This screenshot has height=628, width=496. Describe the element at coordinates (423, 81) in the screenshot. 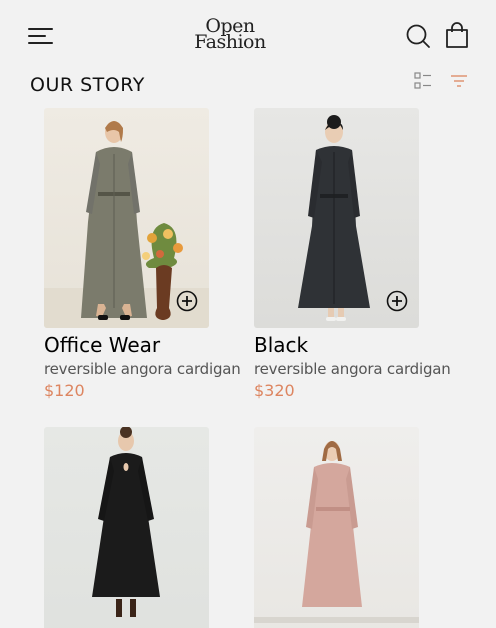

I see `grid-view-icon` at that location.